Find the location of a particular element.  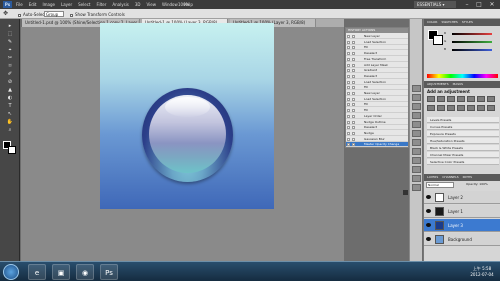

panel-tab-color: COLOR is located at coordinates (432, 22).